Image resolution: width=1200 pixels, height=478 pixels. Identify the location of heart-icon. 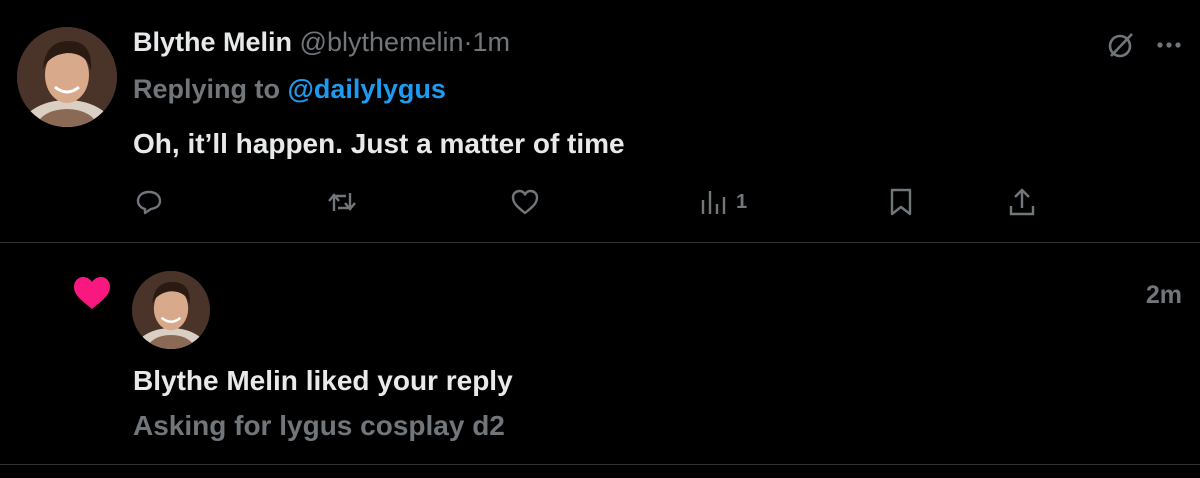
(92, 295).